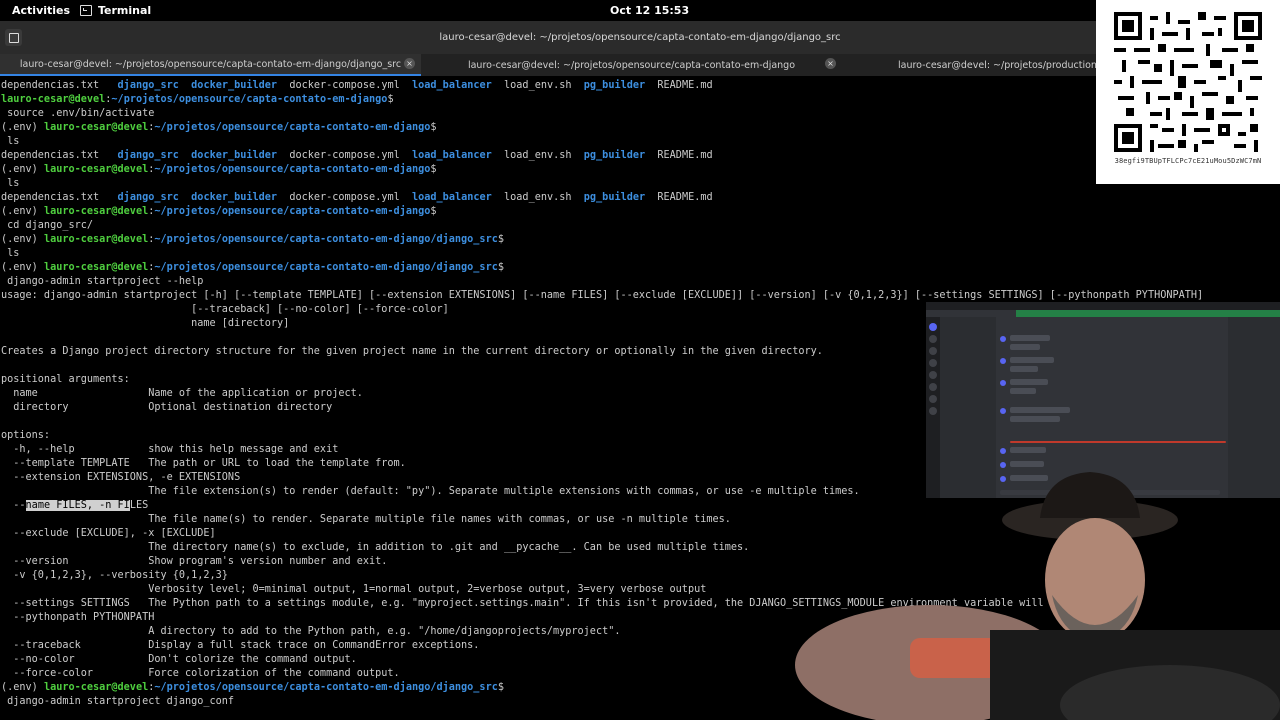  What do you see at coordinates (145, 323) in the screenshot?
I see `help-usage: name [directory]` at bounding box center [145, 323].